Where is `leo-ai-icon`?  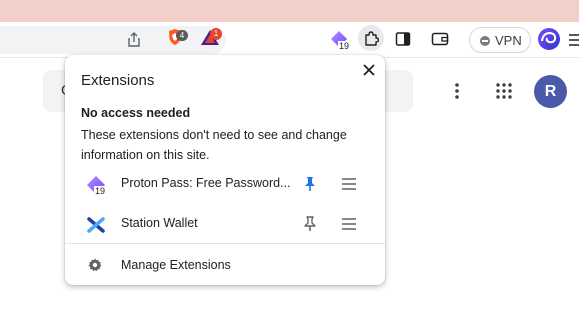 leo-ai-icon is located at coordinates (549, 39).